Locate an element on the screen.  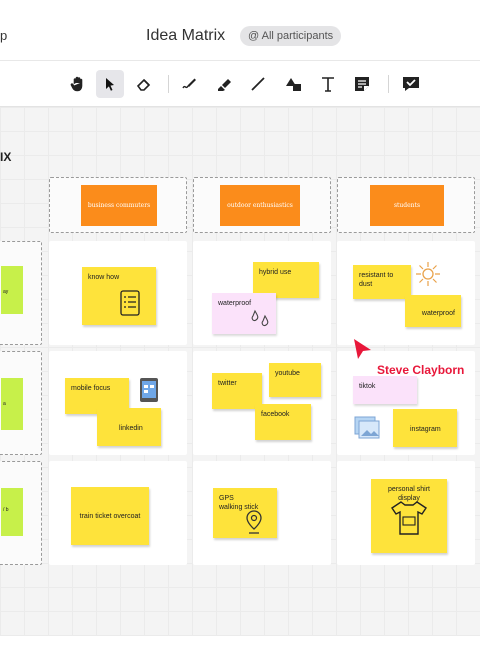
sticky-note-label: instagram is located at coordinates (425, 429).